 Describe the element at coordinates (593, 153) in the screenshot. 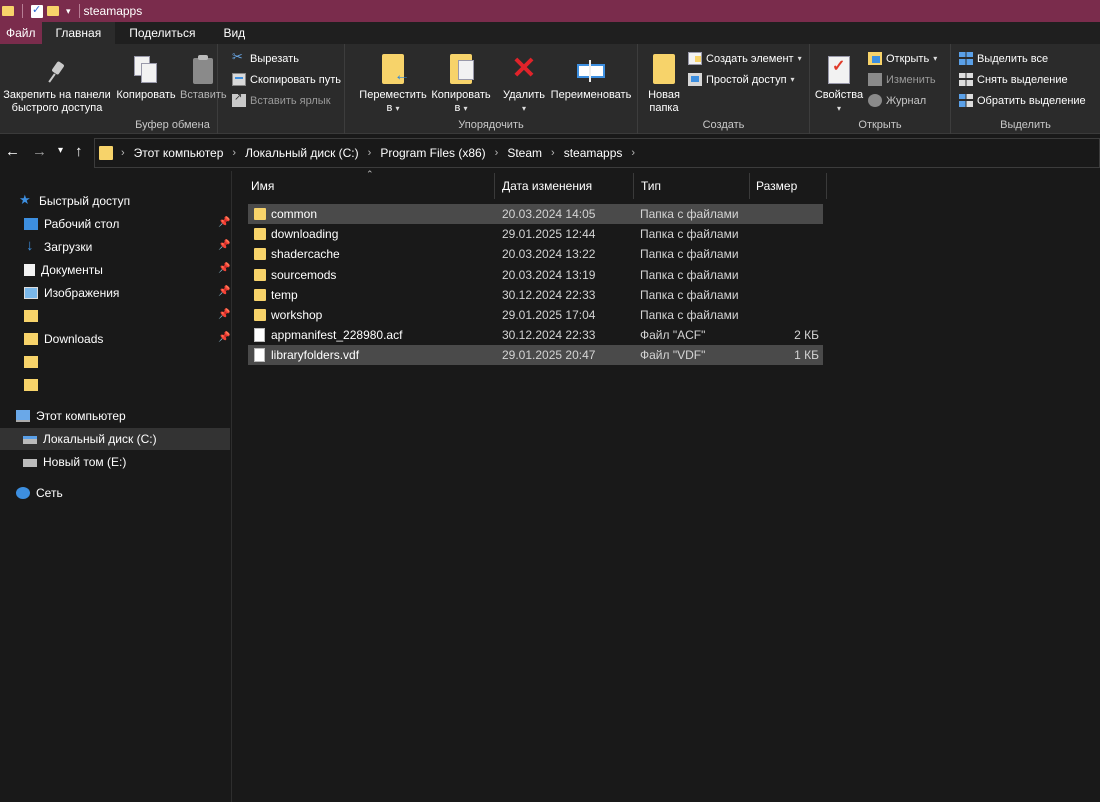

I see `breadcrumb-steamapps: steamapps` at that location.